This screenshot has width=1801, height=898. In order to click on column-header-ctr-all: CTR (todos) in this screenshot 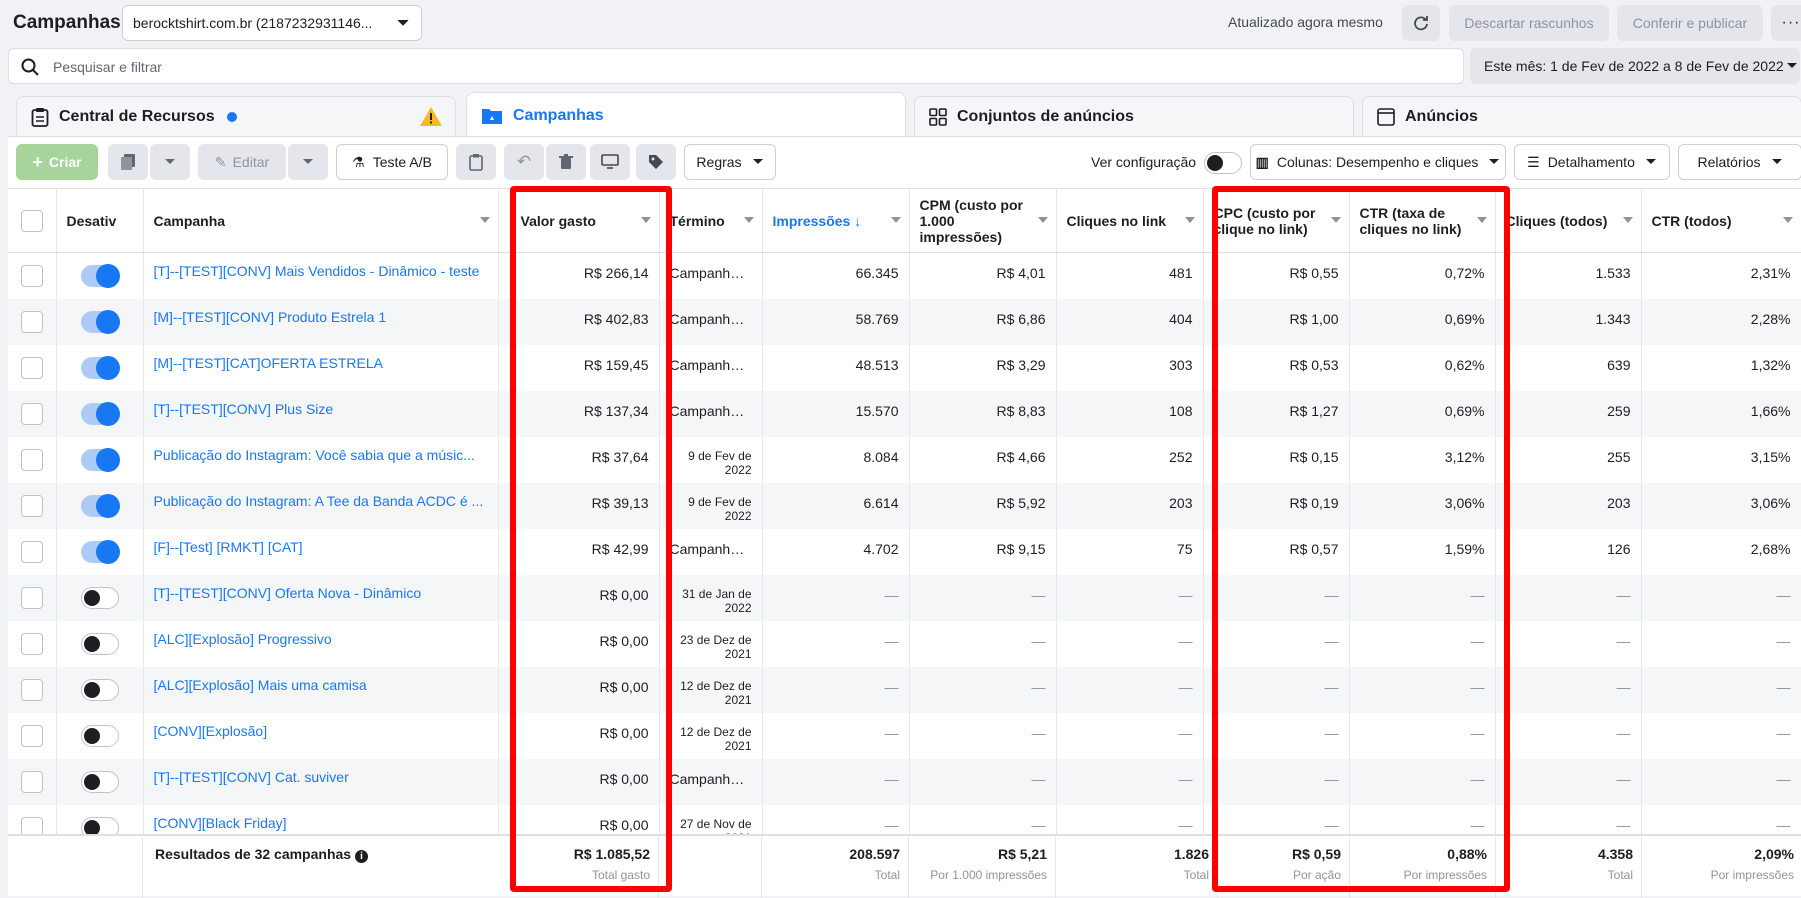, I will do `click(1721, 220)`.